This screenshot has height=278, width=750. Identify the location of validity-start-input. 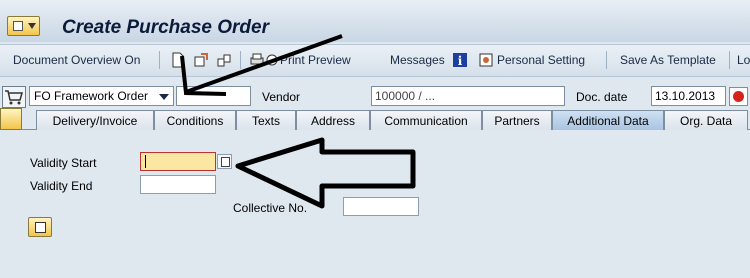
(178, 161).